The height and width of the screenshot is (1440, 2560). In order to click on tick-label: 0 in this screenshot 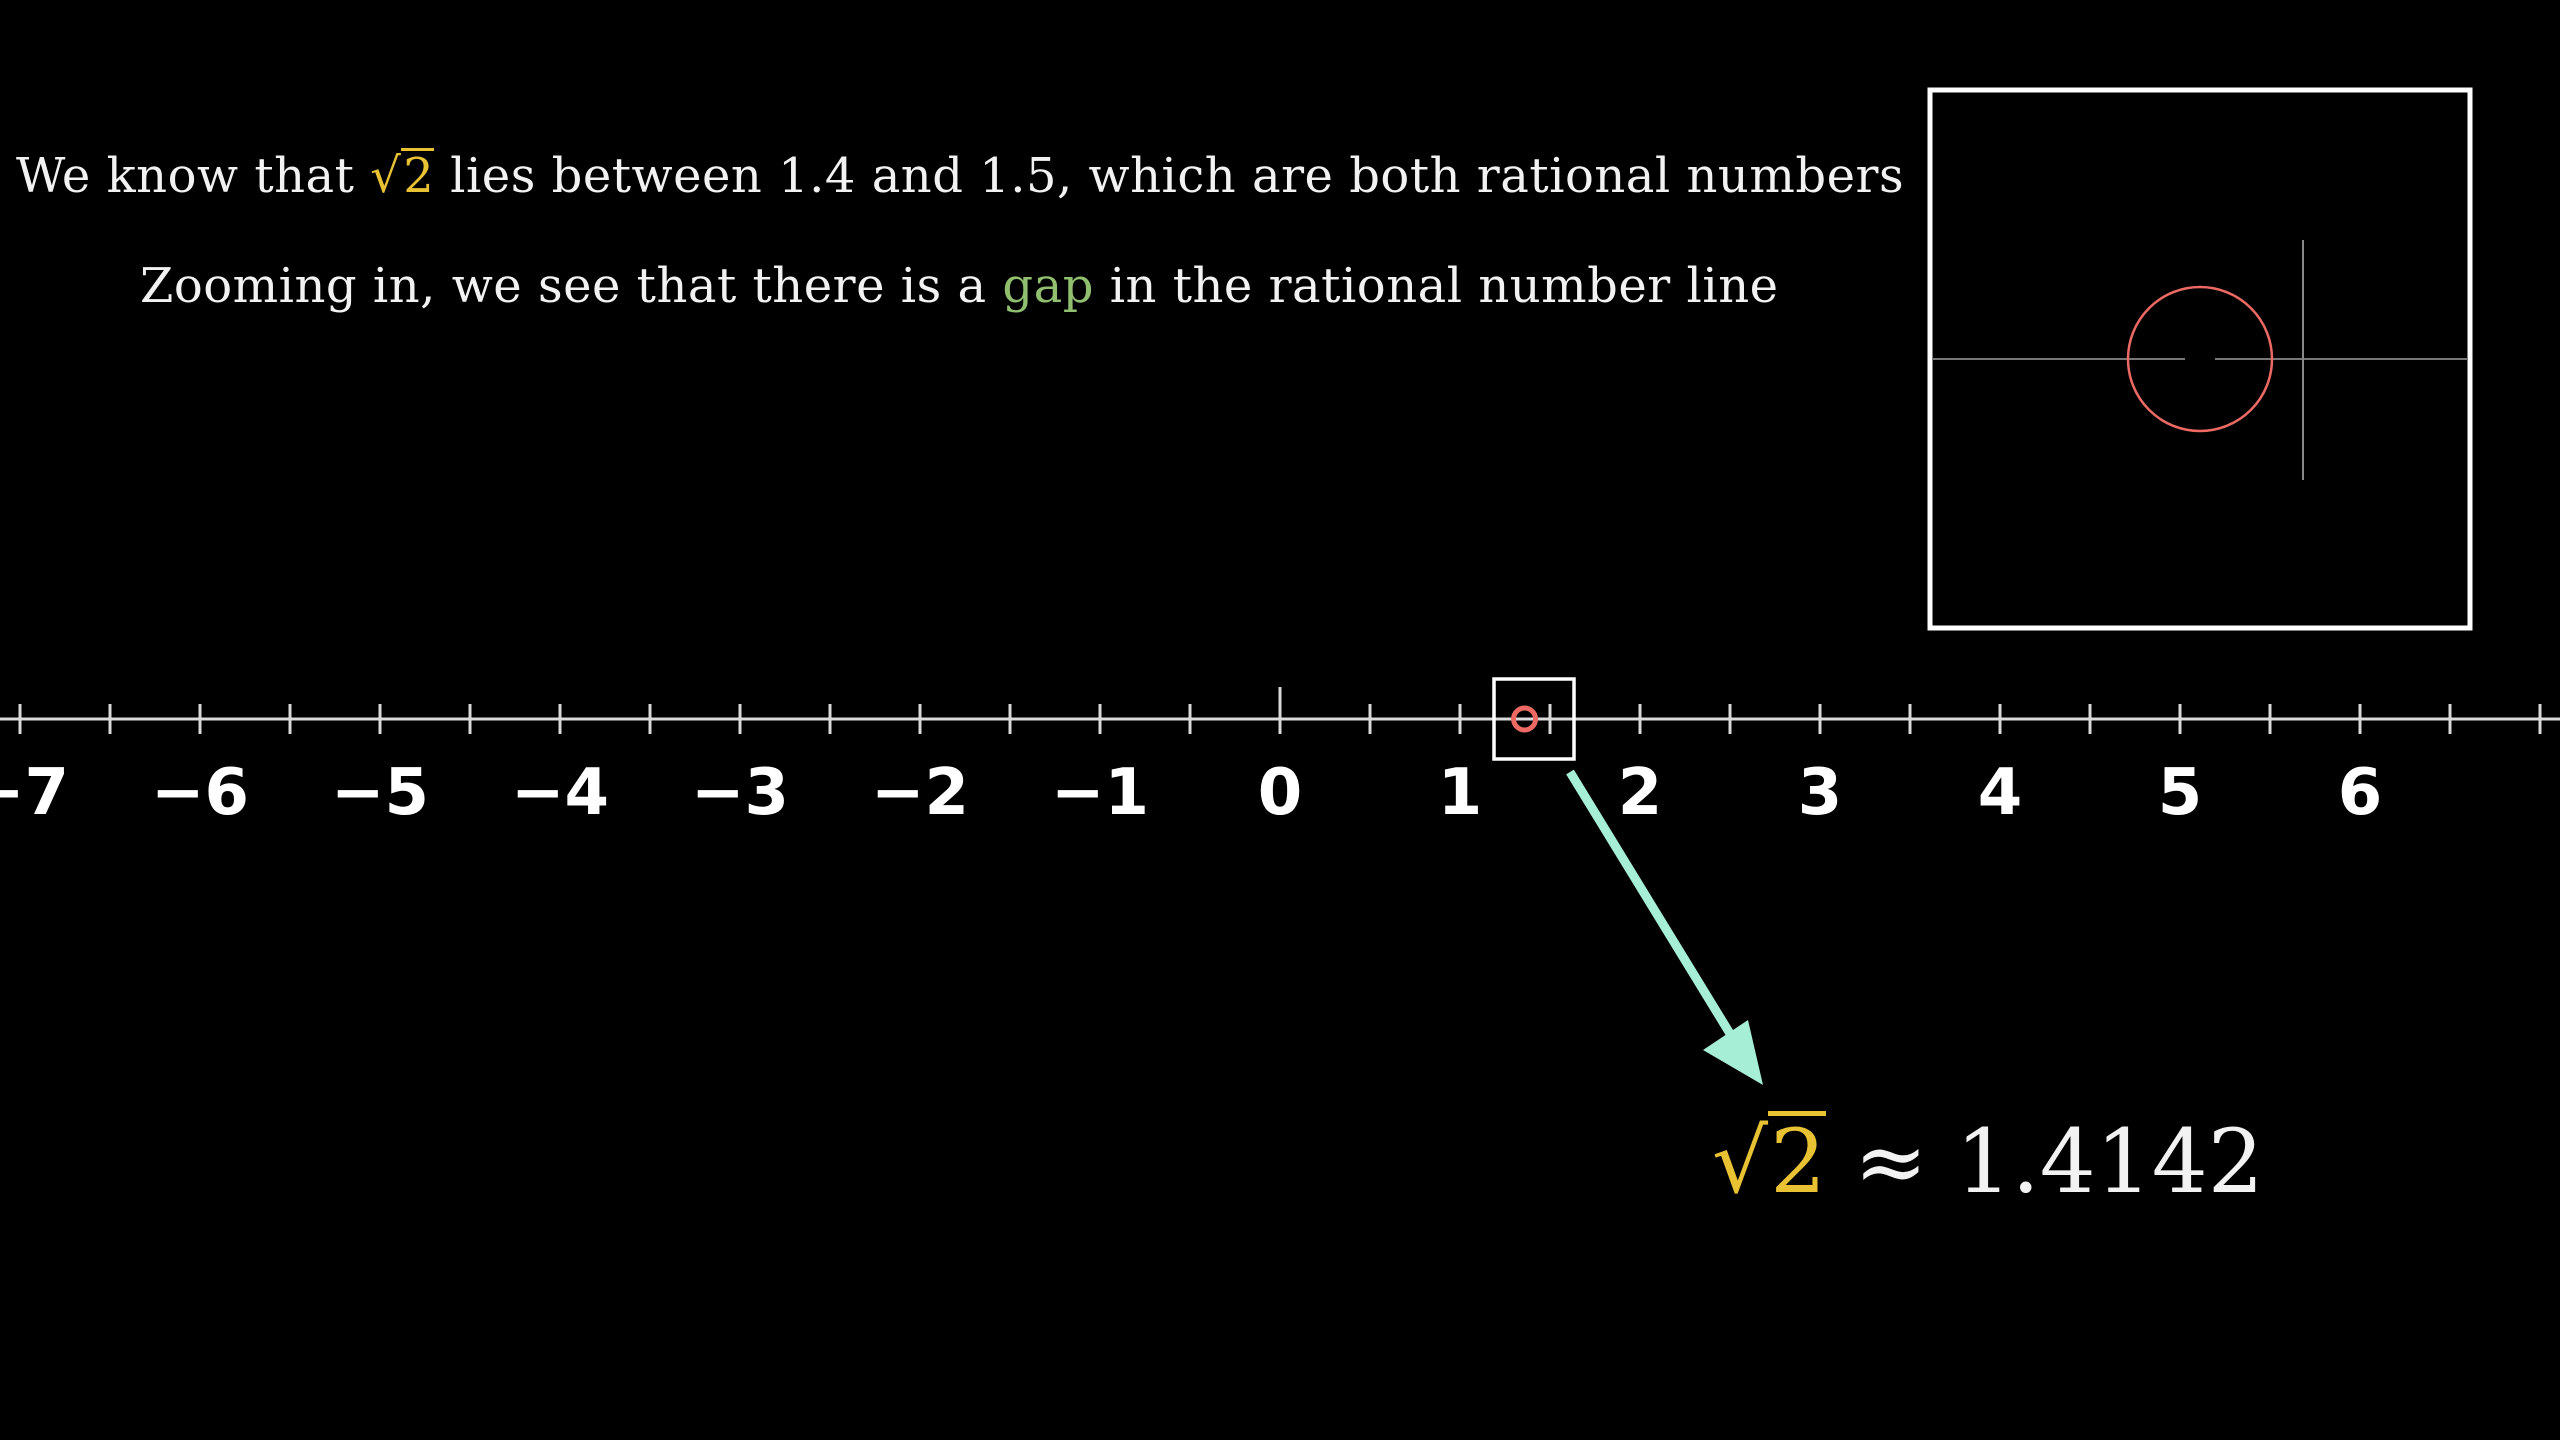, I will do `click(1280, 793)`.